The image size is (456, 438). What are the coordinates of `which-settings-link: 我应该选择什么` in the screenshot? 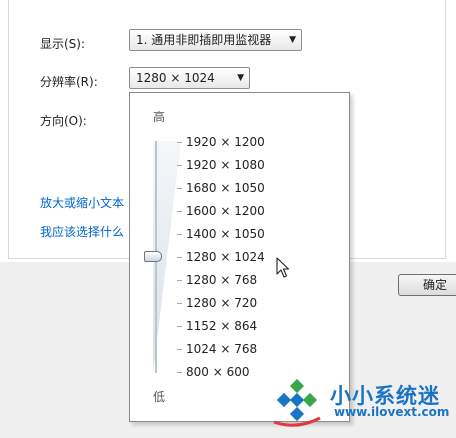 It's located at (82, 231).